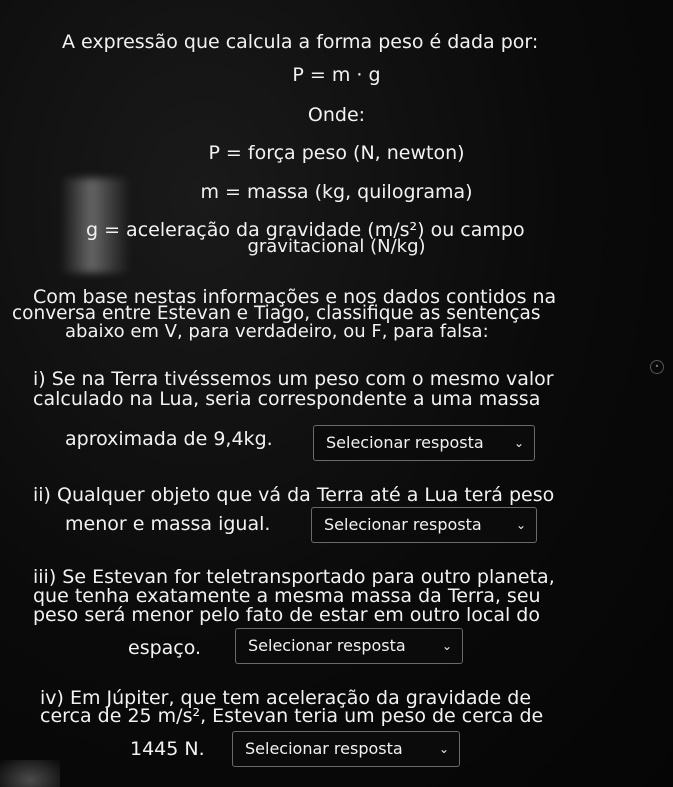 The image size is (673, 787). Describe the element at coordinates (169, 439) in the screenshot. I see `question-1-line3: aproximada de 9,4kg.` at that location.